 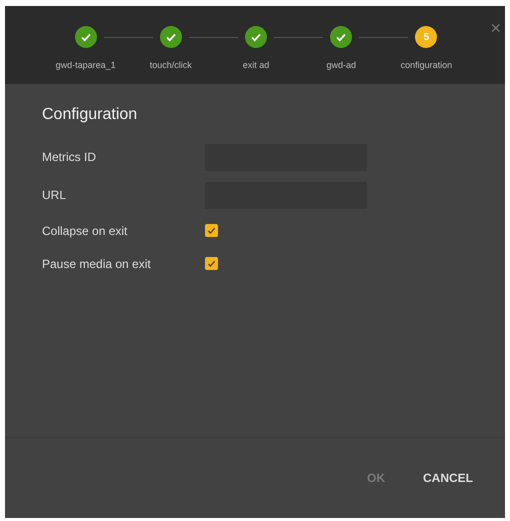 What do you see at coordinates (55, 195) in the screenshot?
I see `field-label: URL` at bounding box center [55, 195].